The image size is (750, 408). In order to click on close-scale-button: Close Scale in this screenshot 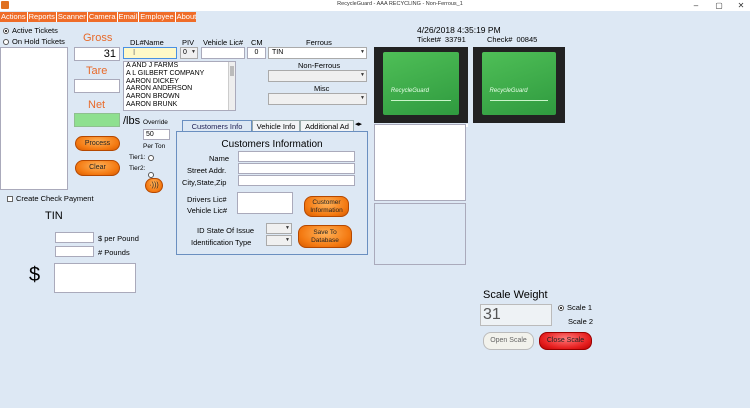, I will do `click(565, 341)`.